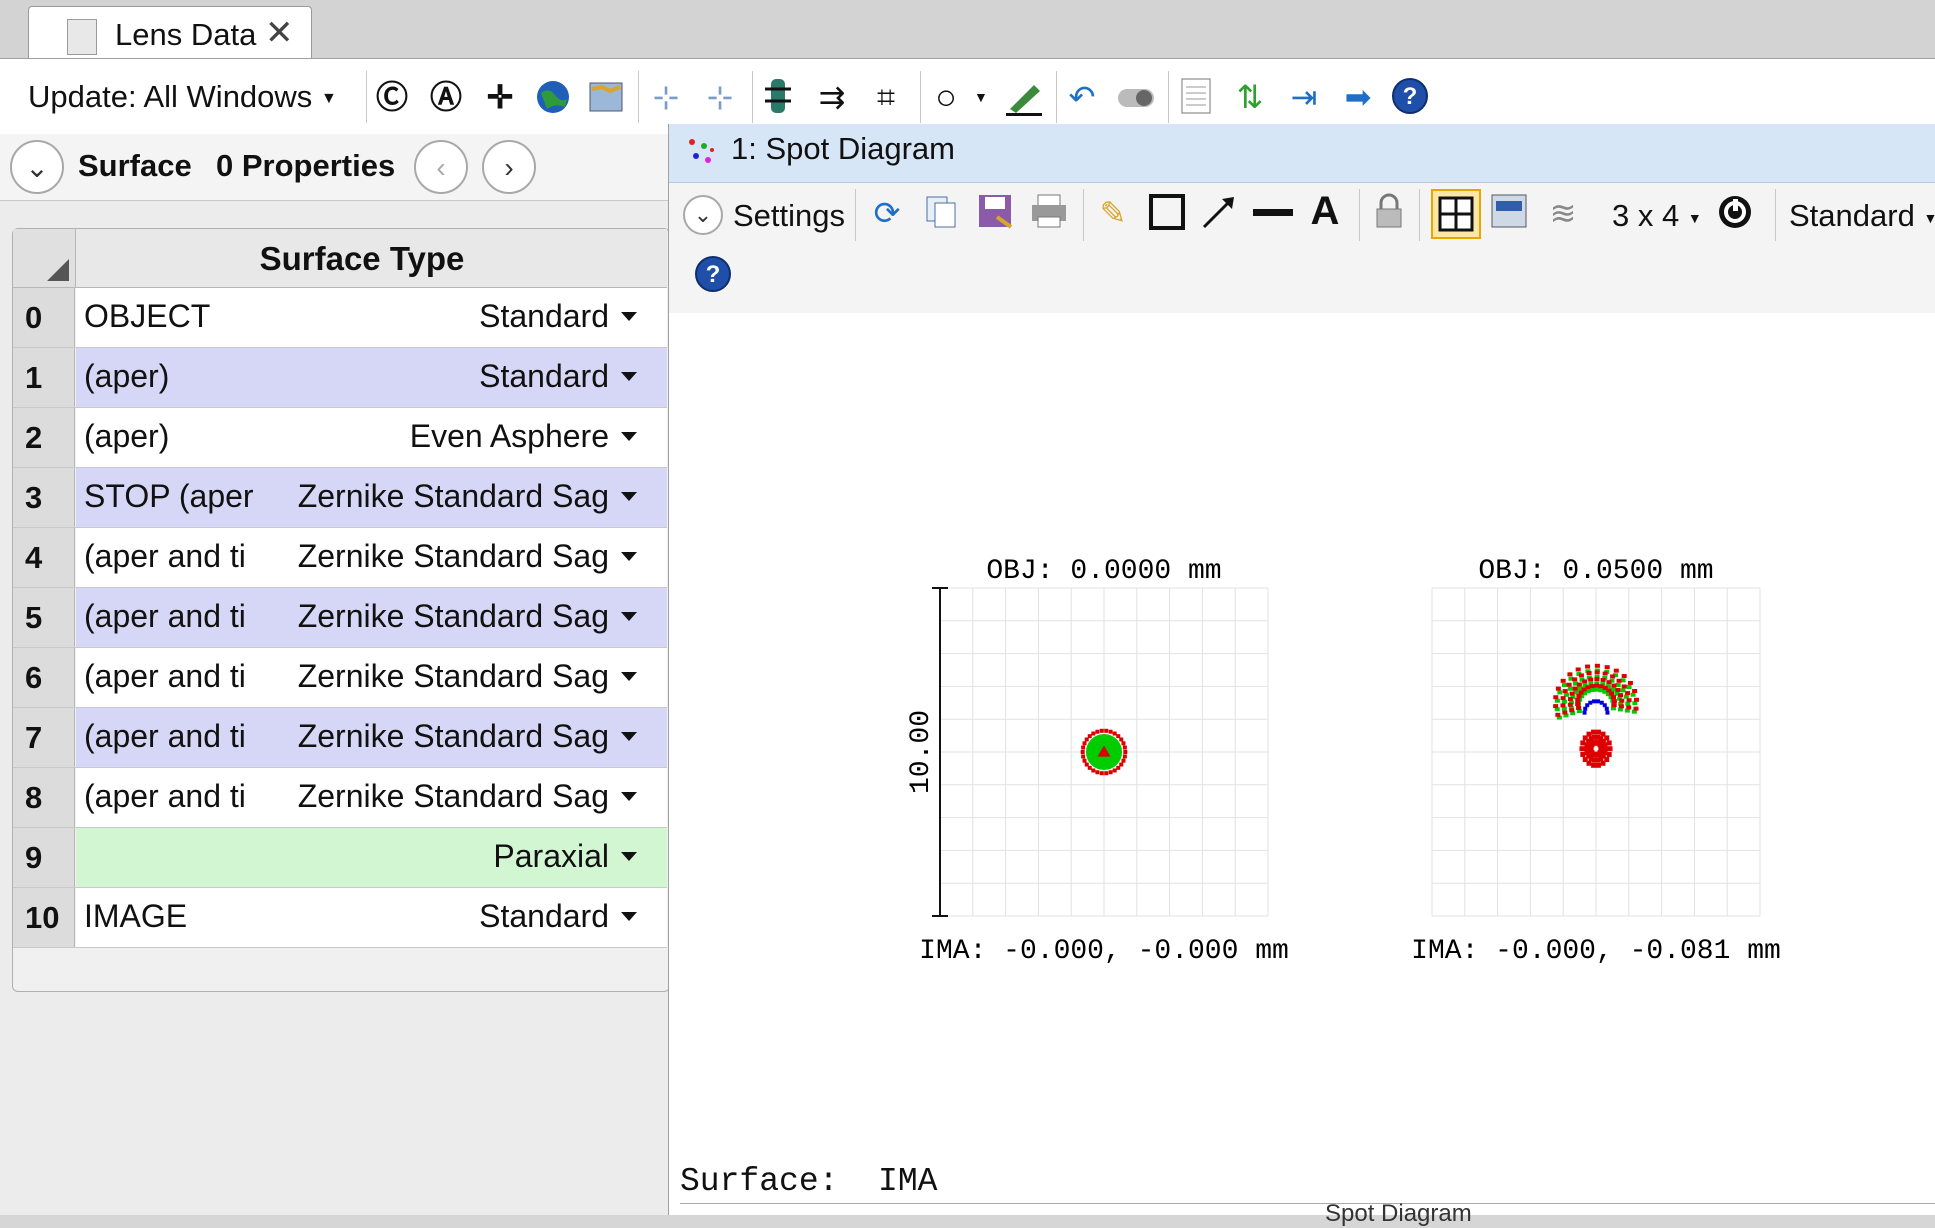  Describe the element at coordinates (44, 258) in the screenshot. I see `grid-corner` at that location.